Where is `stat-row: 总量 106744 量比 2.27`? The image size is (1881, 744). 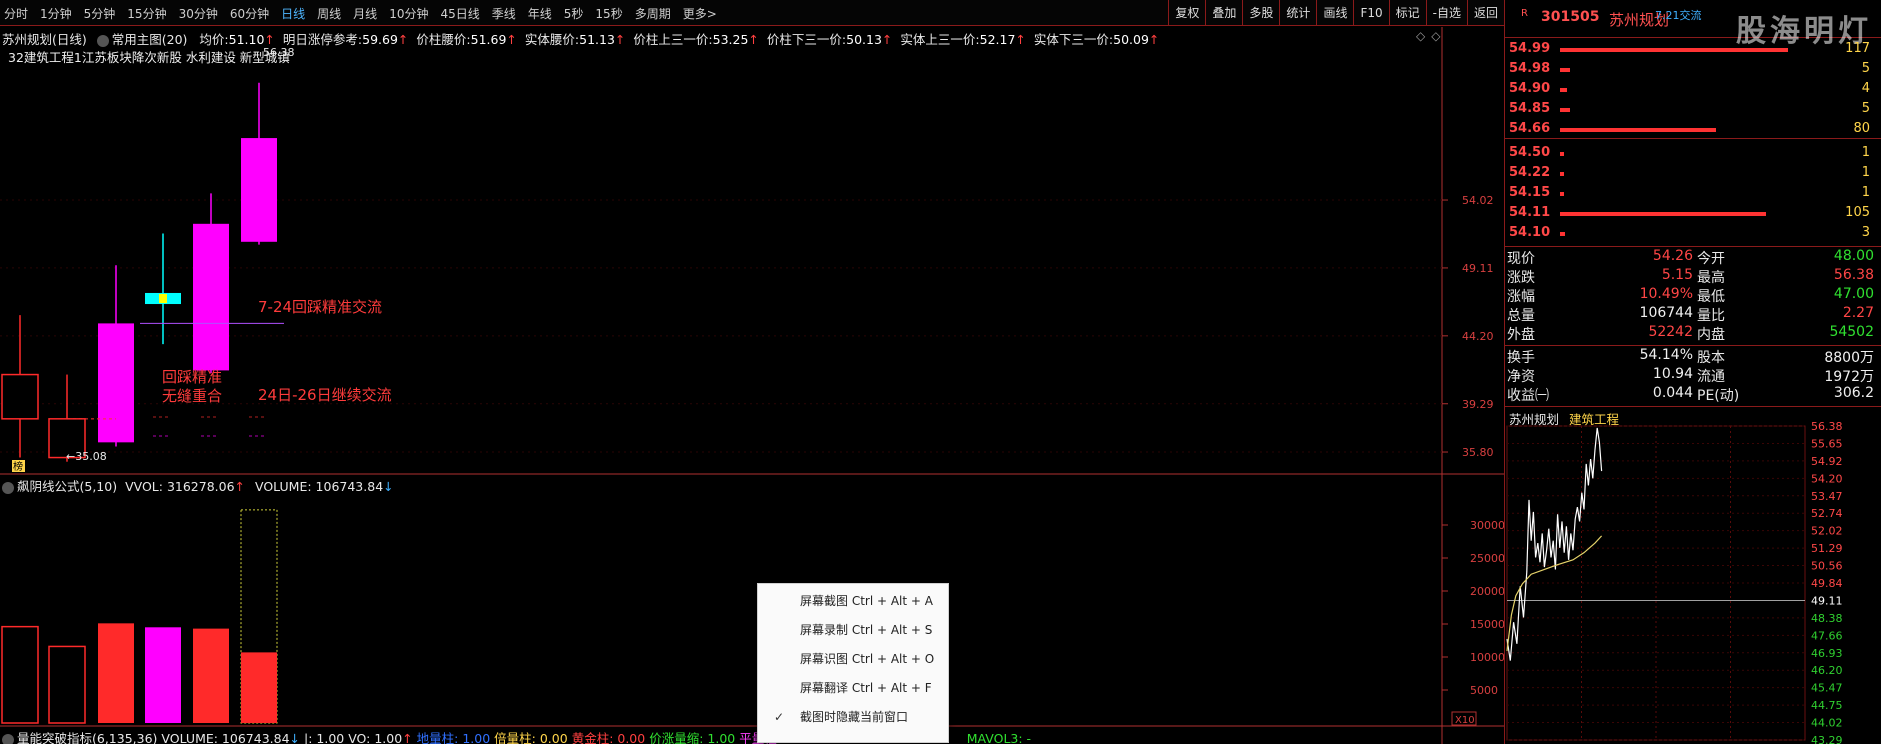
stat-row: 总量 106744 量比 2.27 is located at coordinates (1693, 314).